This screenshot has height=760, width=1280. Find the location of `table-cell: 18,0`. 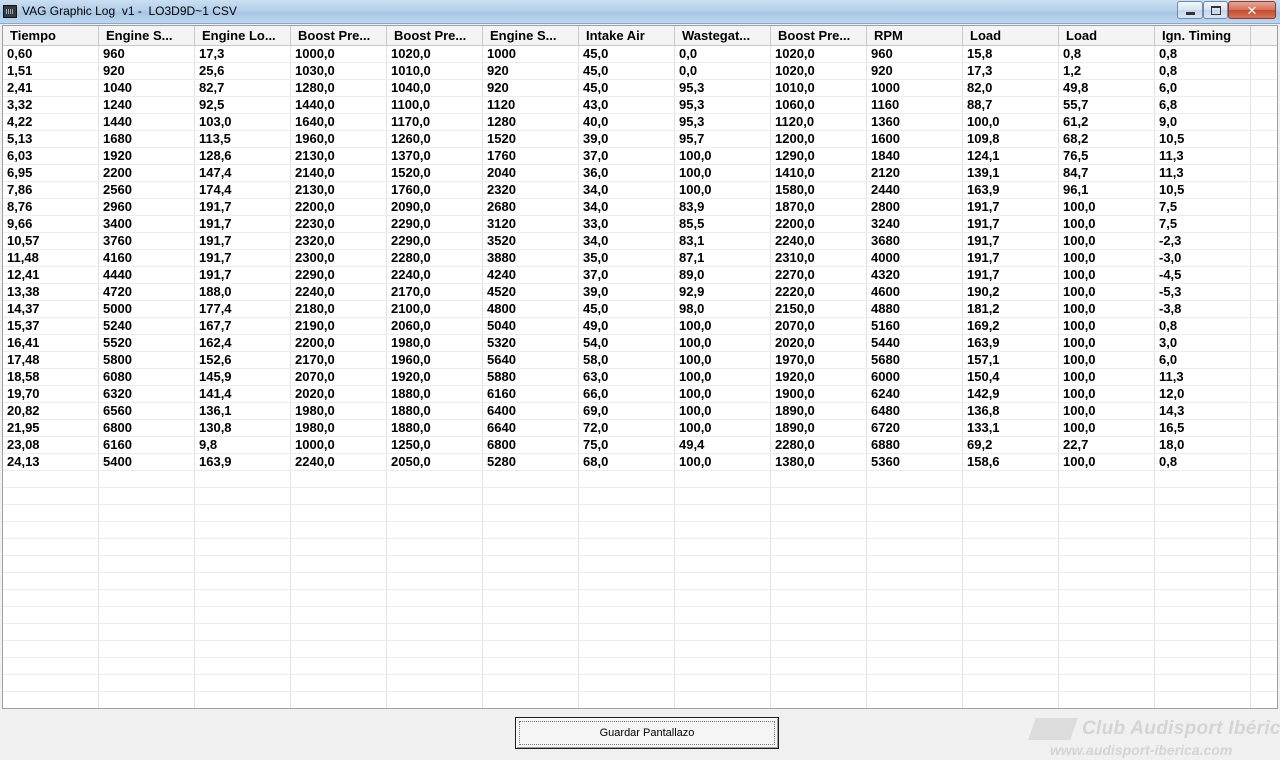

table-cell: 18,0 is located at coordinates (1203, 445).